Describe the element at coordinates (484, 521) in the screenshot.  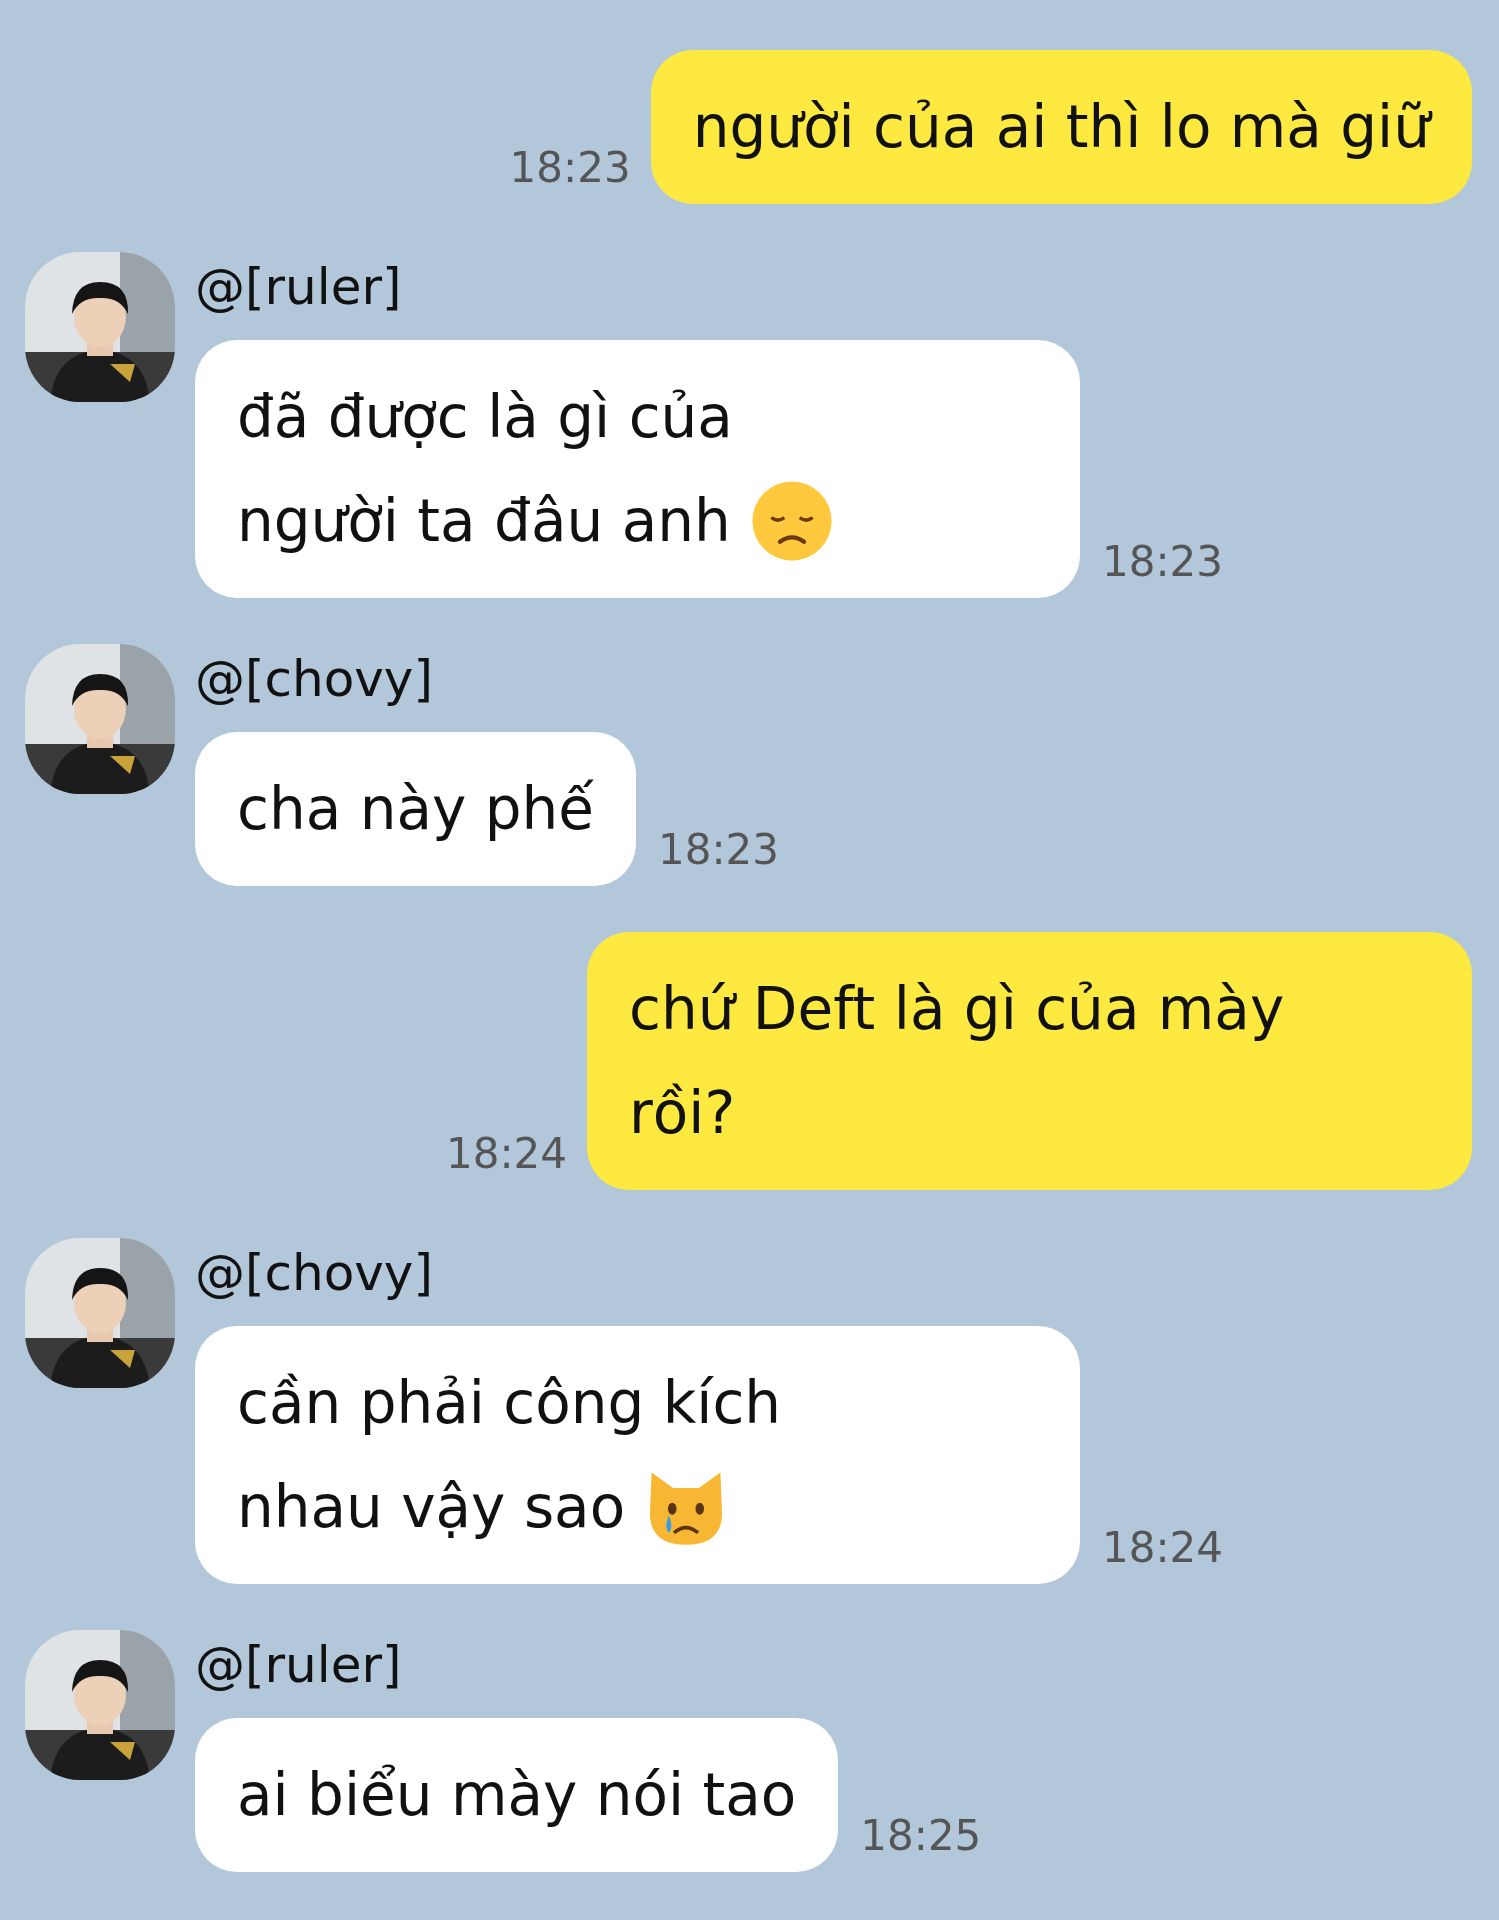
I see `message-text: người ta đâu anh` at that location.